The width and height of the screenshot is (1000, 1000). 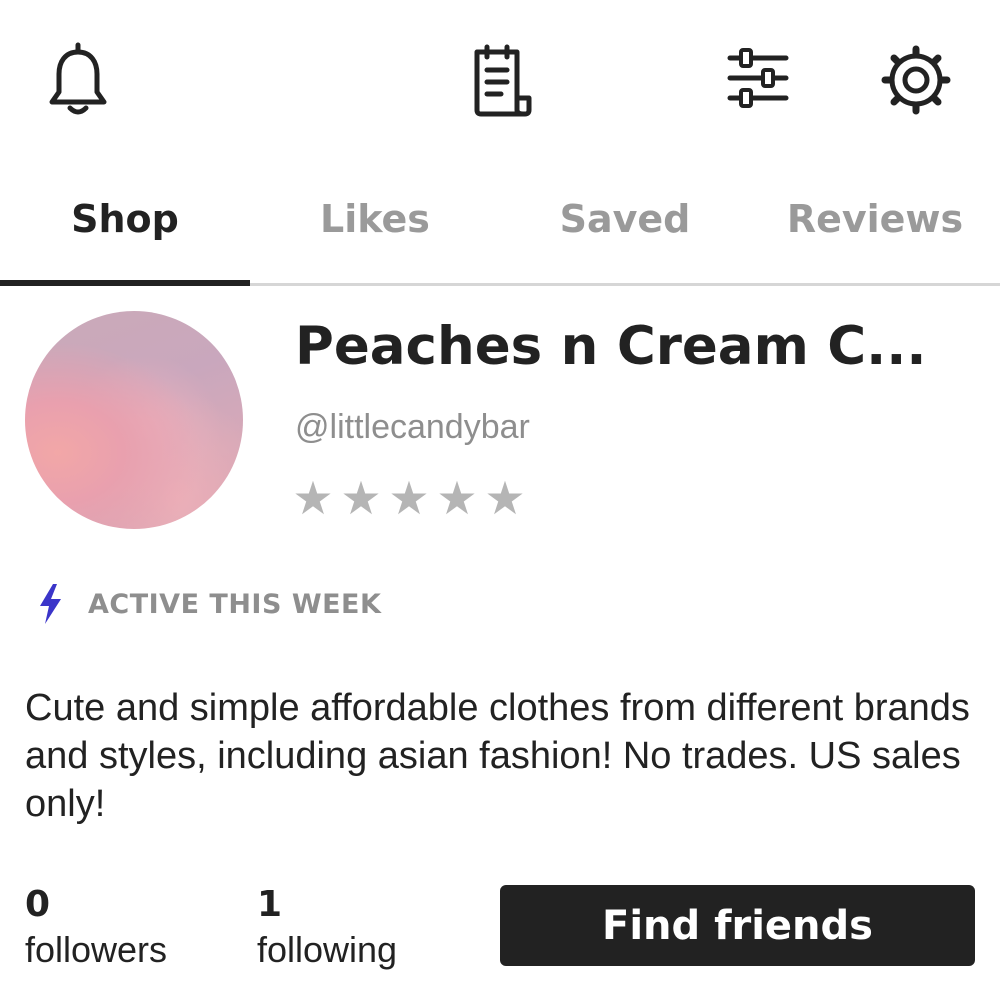 I want to click on profile-tabs: Shop Likes Saved Reviews, so click(x=500, y=228).